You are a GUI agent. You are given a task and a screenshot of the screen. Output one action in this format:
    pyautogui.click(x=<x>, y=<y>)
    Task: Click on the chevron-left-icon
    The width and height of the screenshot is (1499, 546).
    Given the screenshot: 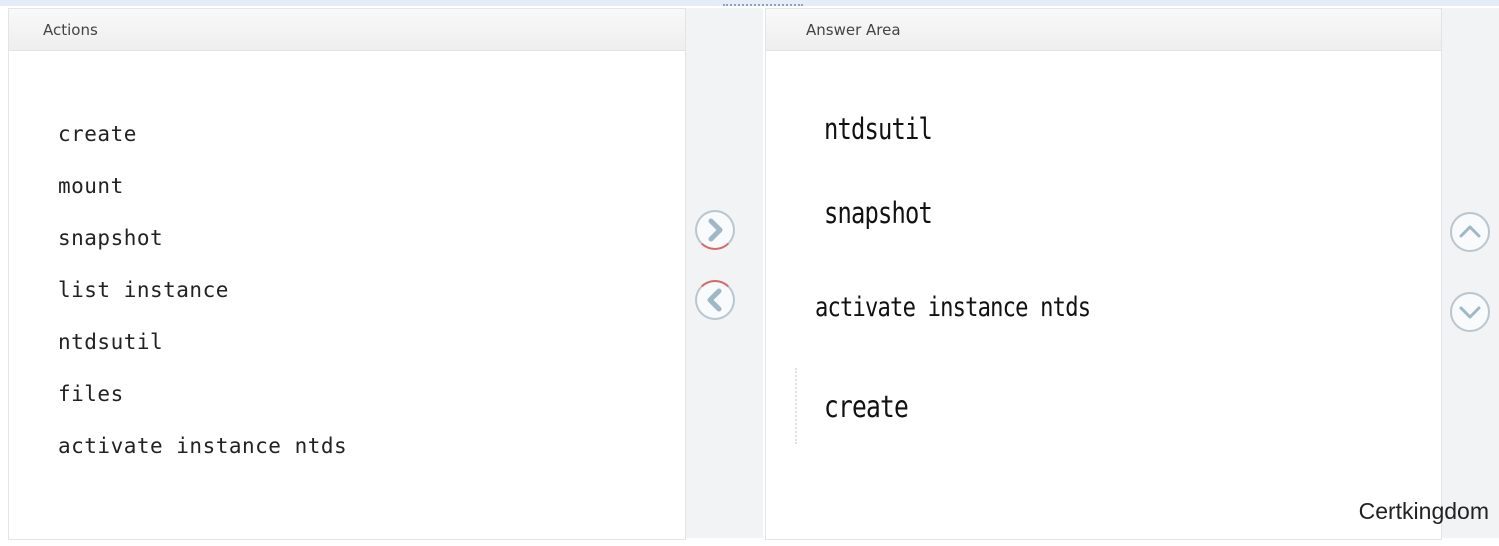 What is the action you would take?
    pyautogui.click(x=714, y=300)
    